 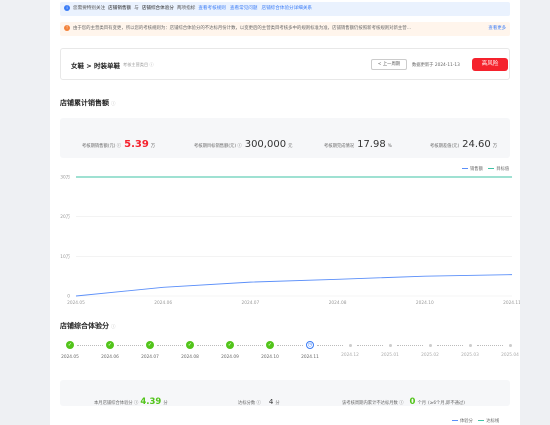 What do you see at coordinates (310, 345) in the screenshot?
I see `clock-icon: ◷` at bounding box center [310, 345].